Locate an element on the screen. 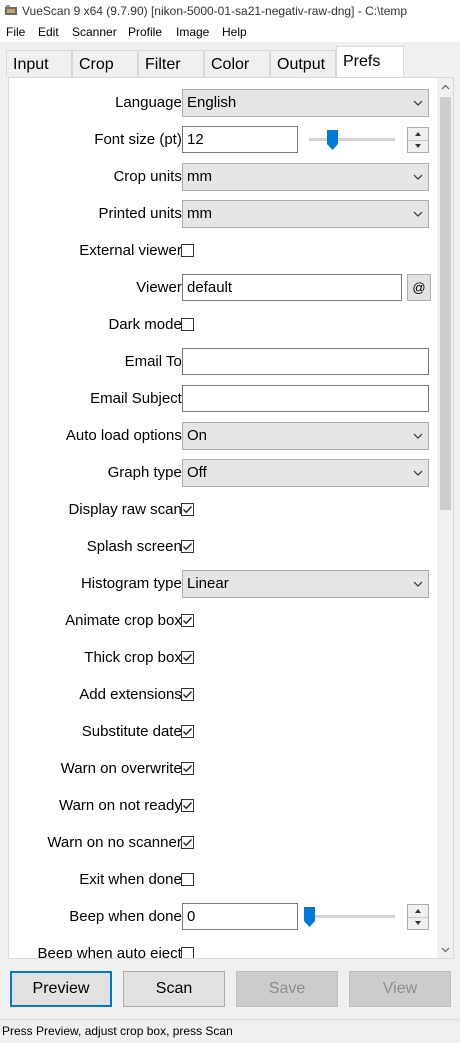 The image size is (460, 1043). font-size-spinner is located at coordinates (418, 140).